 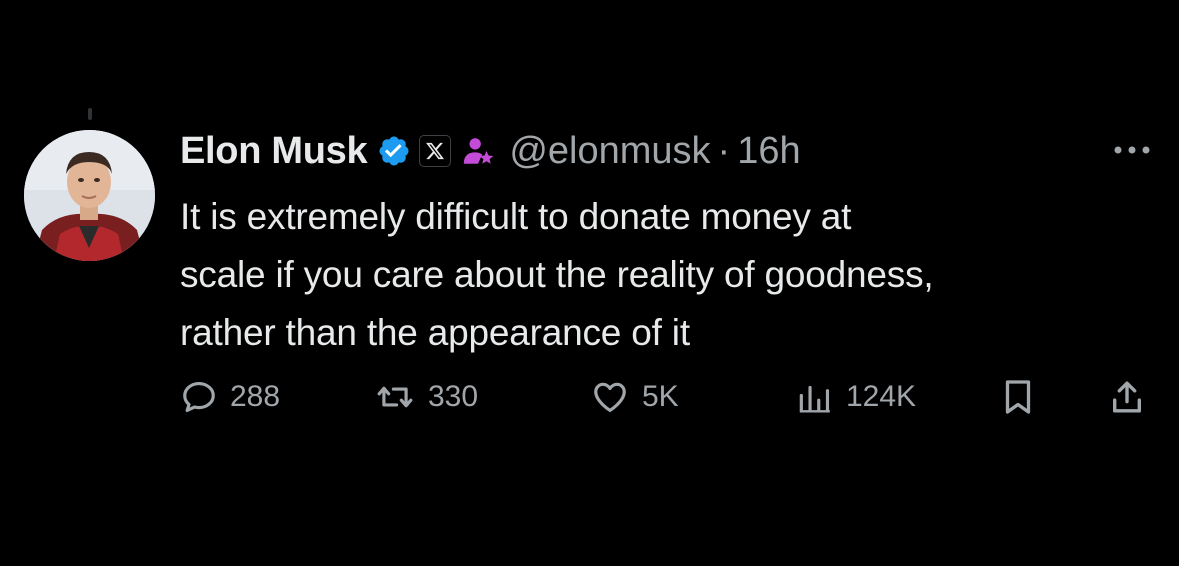 What do you see at coordinates (394, 151) in the screenshot?
I see `verified-badge-icon` at bounding box center [394, 151].